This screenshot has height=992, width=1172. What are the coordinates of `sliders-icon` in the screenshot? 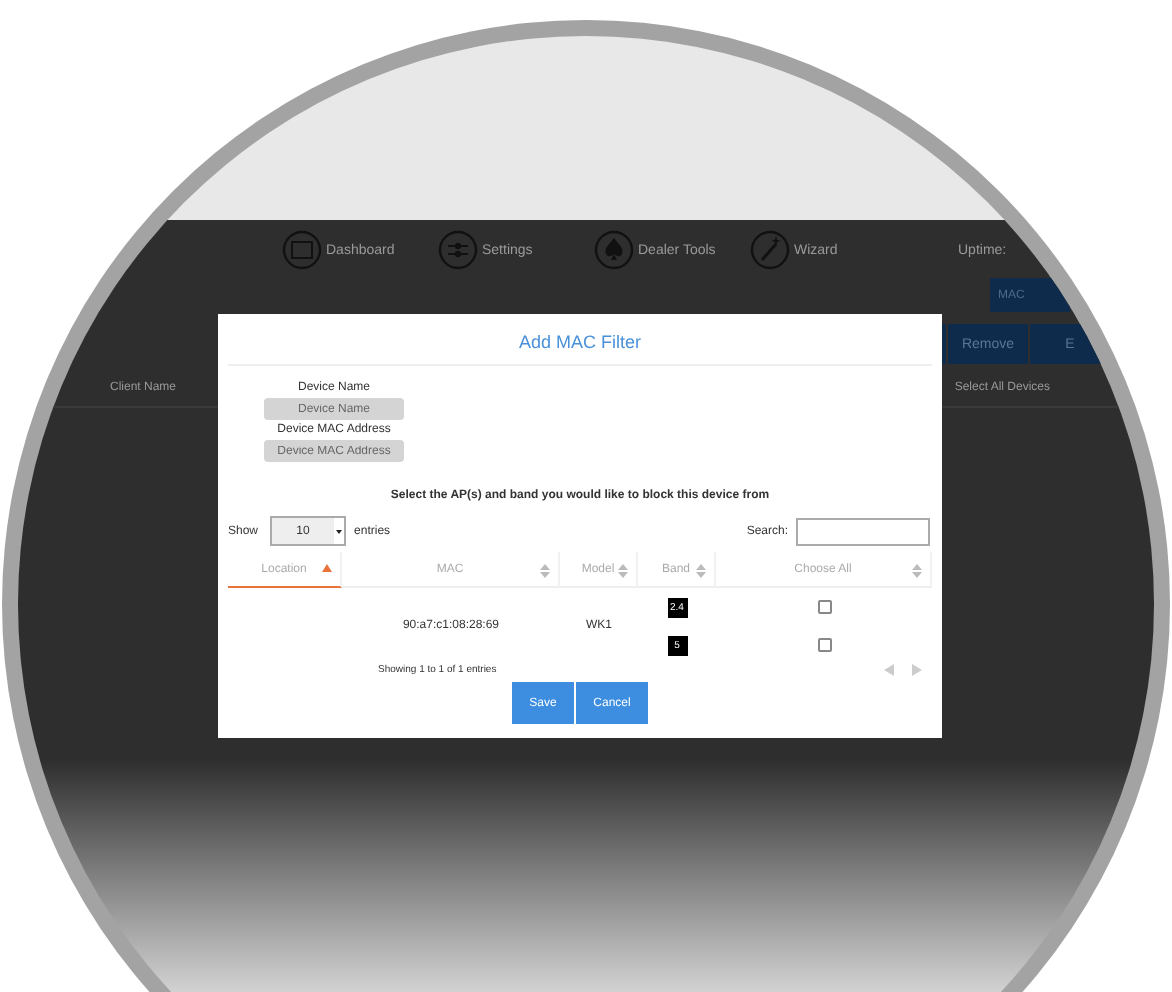 It's located at (458, 250).